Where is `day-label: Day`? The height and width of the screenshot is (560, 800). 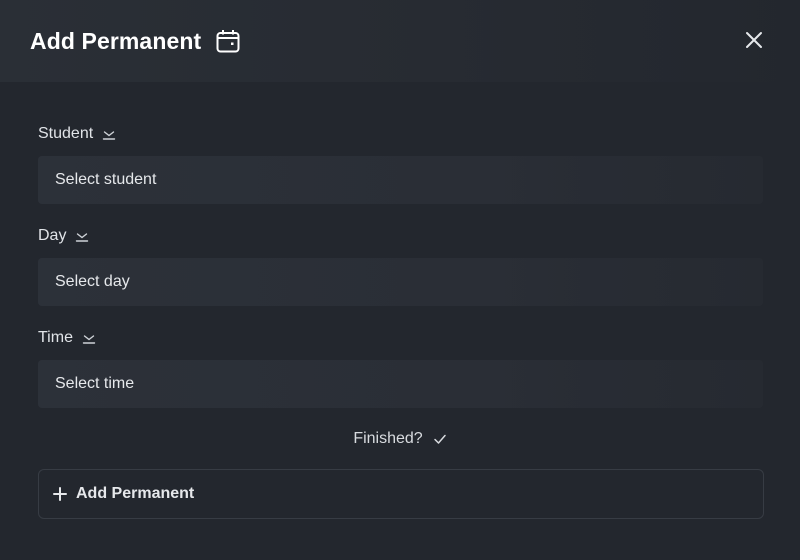 day-label: Day is located at coordinates (52, 235).